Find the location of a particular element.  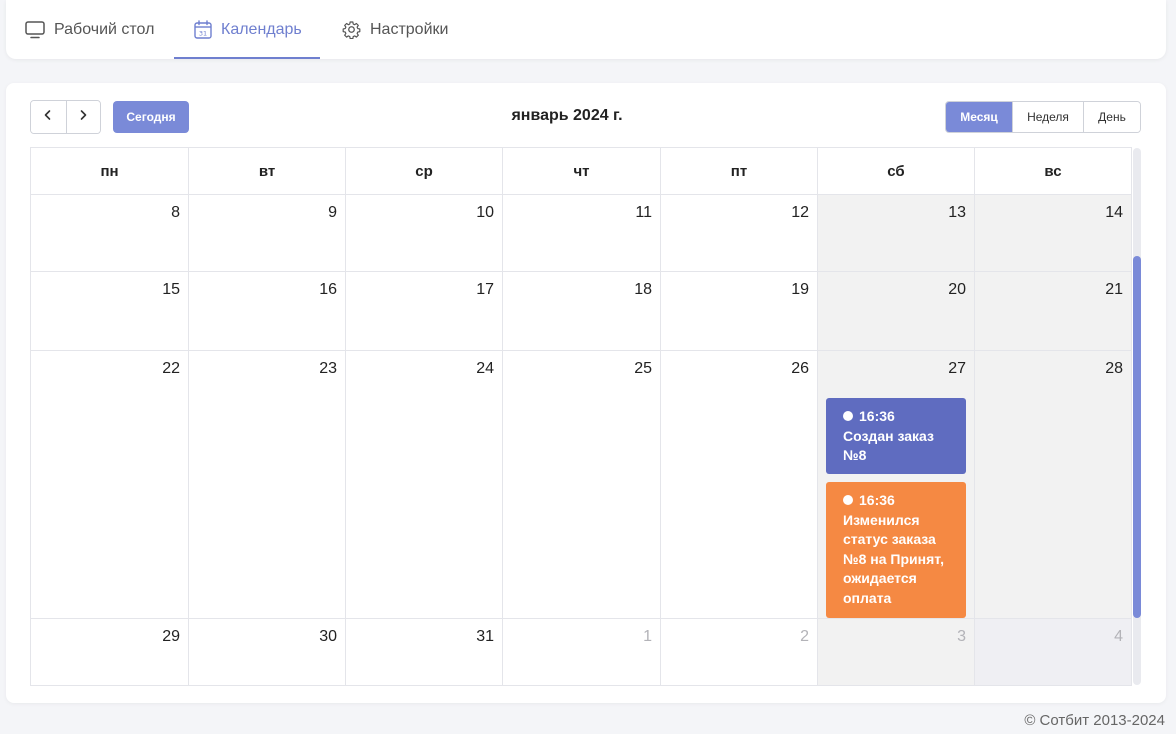

day-number: 1 is located at coordinates (647, 636).